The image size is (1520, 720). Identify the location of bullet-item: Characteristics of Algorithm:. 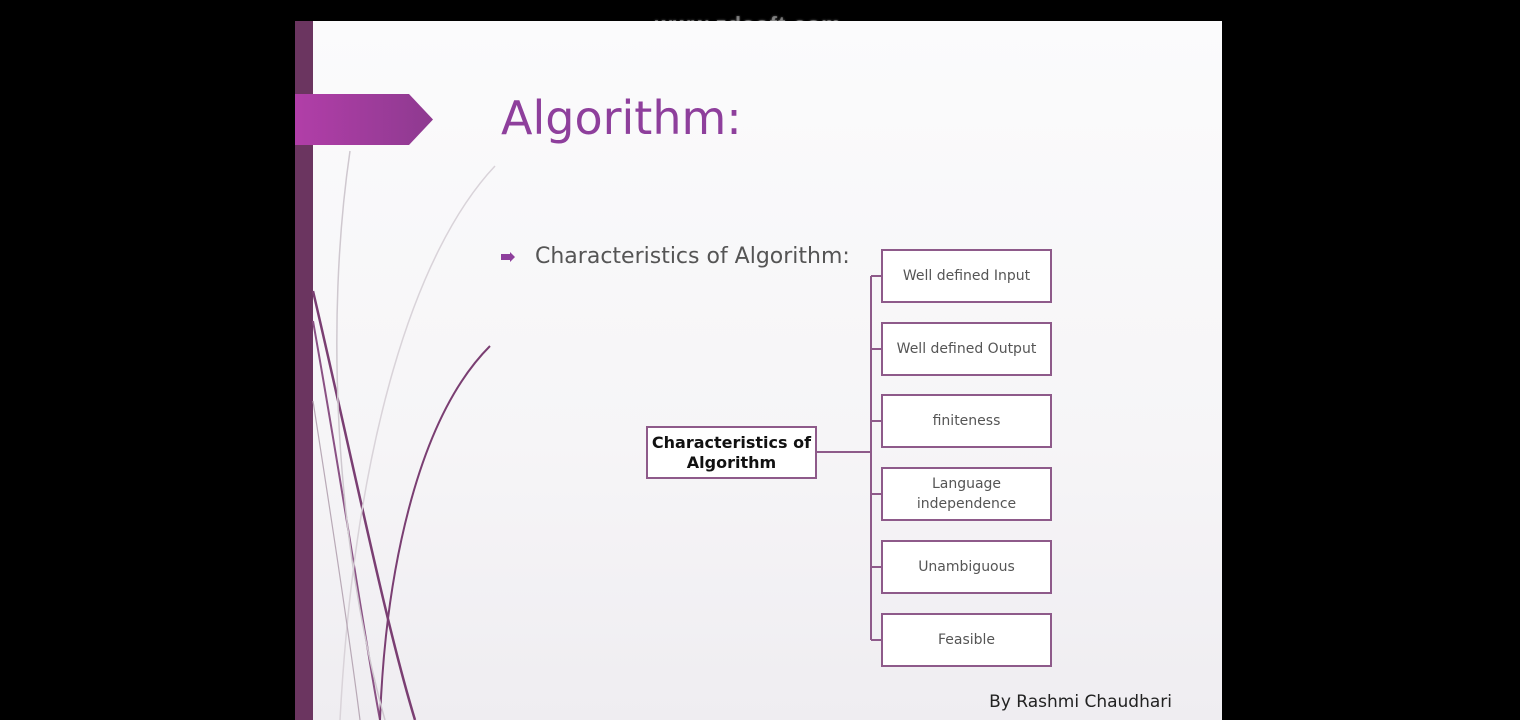
(675, 256).